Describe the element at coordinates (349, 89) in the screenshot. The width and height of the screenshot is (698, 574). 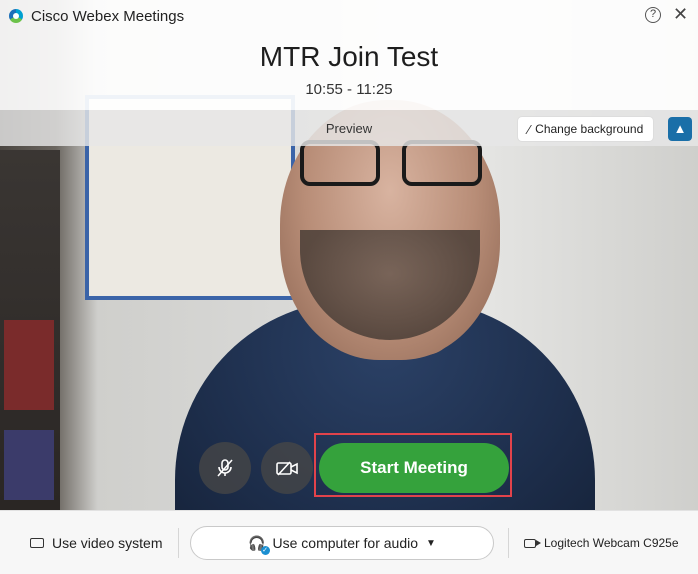
I see `meeting-time: 10:55 - 11:25` at that location.